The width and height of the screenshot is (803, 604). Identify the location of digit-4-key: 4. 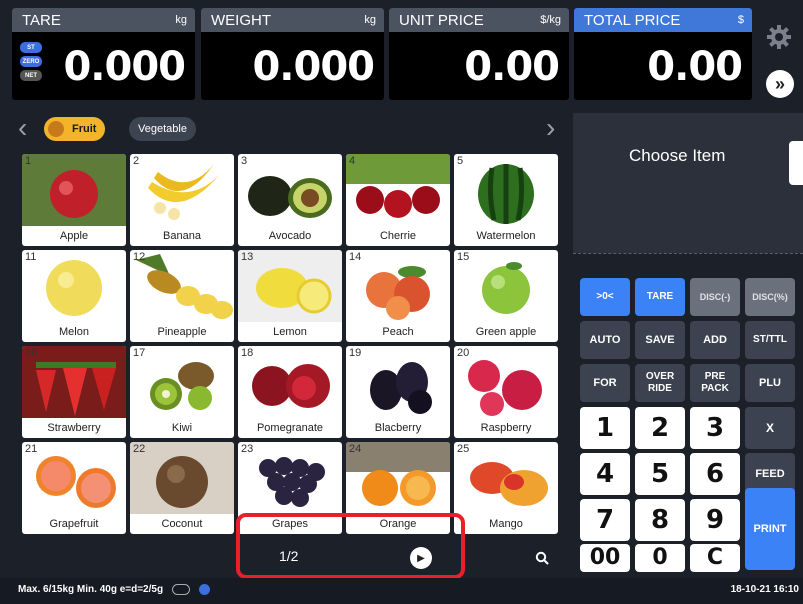
(605, 474).